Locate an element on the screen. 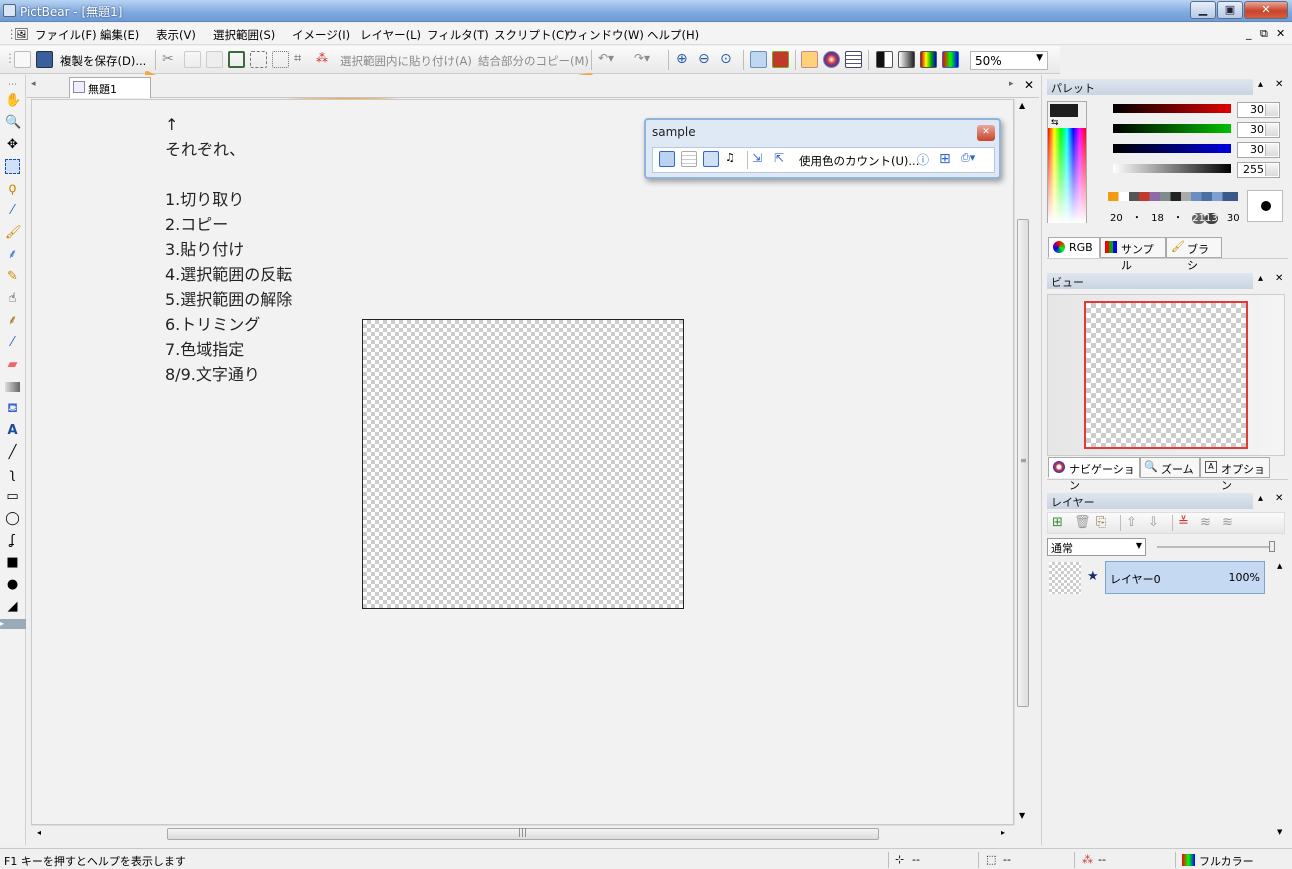  eraser-icon: ▰ is located at coordinates (12, 364).